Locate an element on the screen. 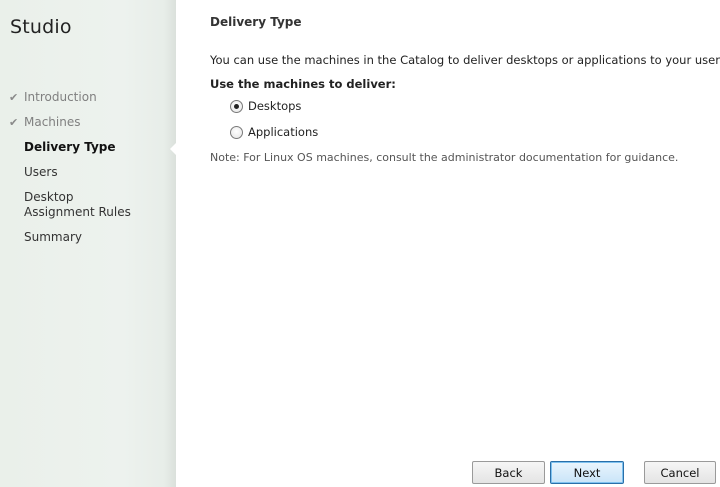 The width and height of the screenshot is (720, 487). step-introduction: ✔ Introduction is located at coordinates (85, 97).